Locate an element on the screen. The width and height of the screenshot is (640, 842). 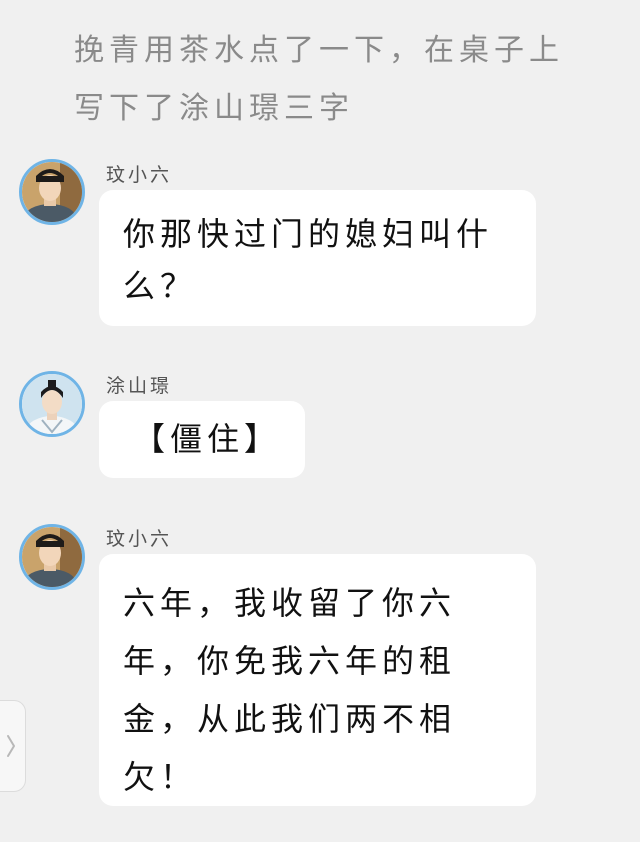
avatar-tushanjing is located at coordinates (52, 404).